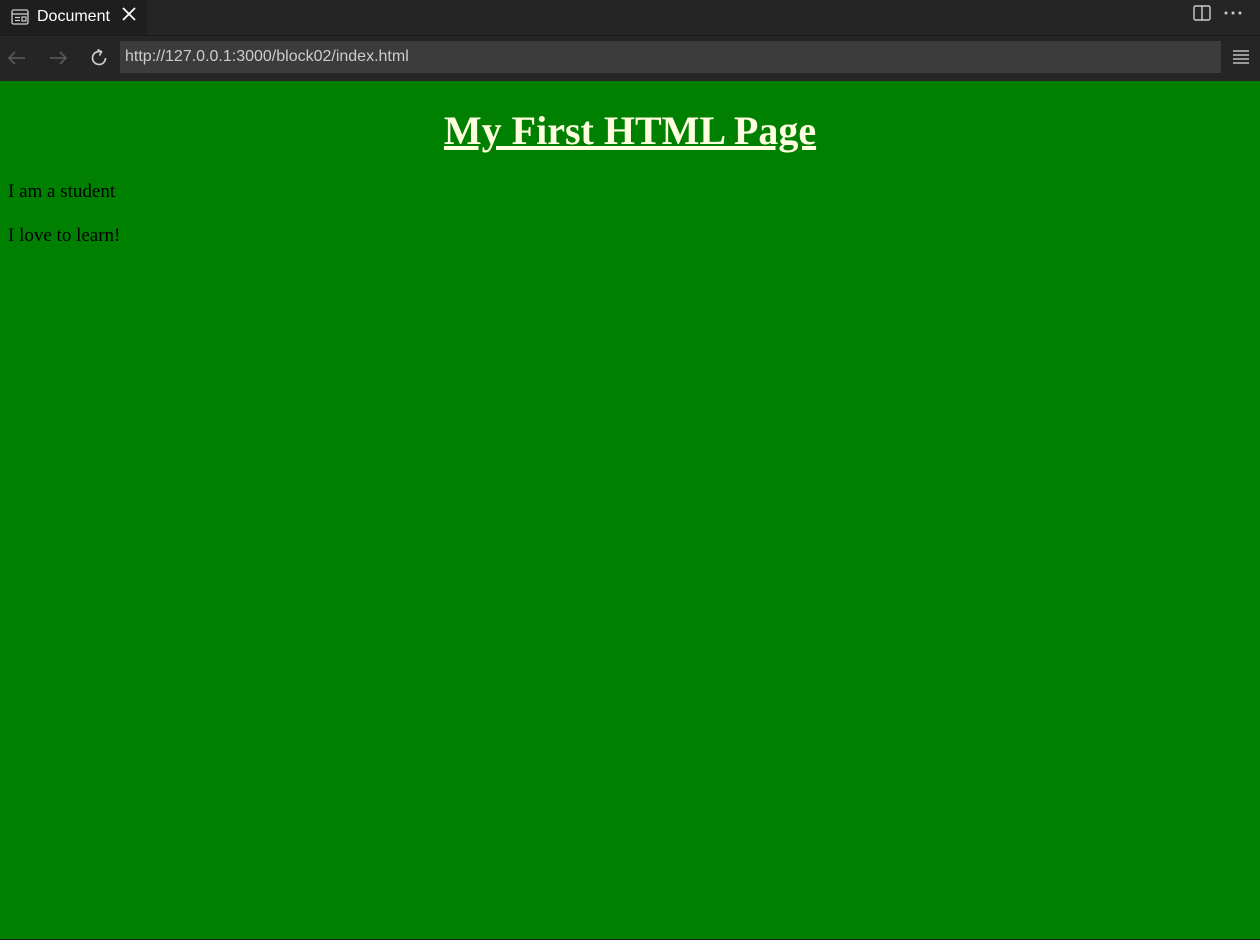 The height and width of the screenshot is (940, 1260). I want to click on arrow-left-icon, so click(17, 58).